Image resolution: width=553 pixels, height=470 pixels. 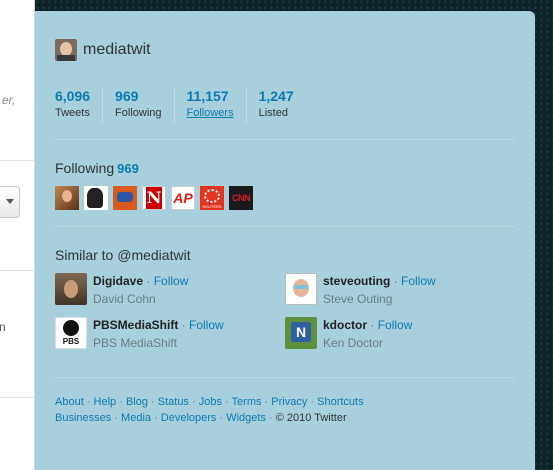 What do you see at coordinates (118, 281) in the screenshot?
I see `user-name-link: Digidave` at bounding box center [118, 281].